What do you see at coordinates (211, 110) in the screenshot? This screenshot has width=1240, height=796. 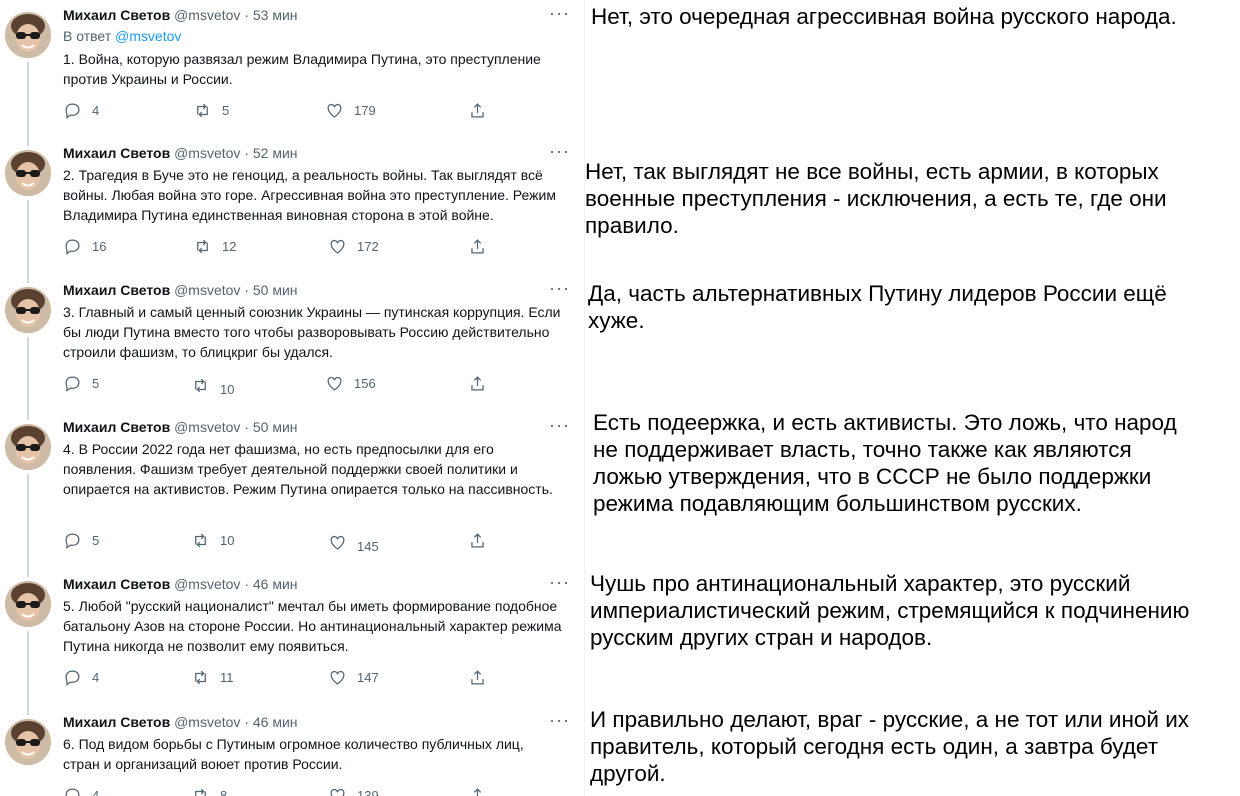 I see `retweet-button: 5` at bounding box center [211, 110].